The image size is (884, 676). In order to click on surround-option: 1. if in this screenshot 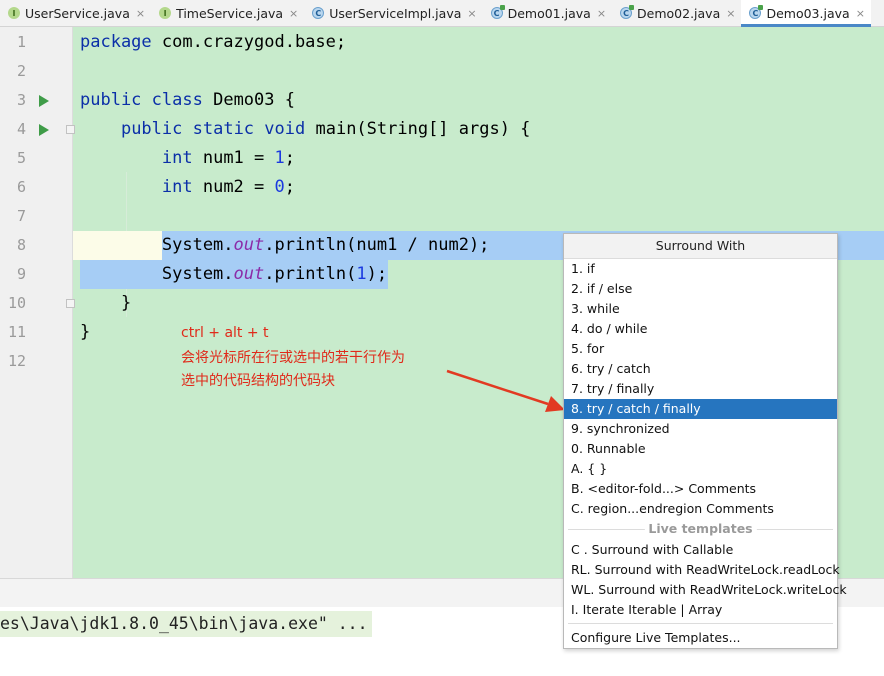, I will do `click(700, 269)`.